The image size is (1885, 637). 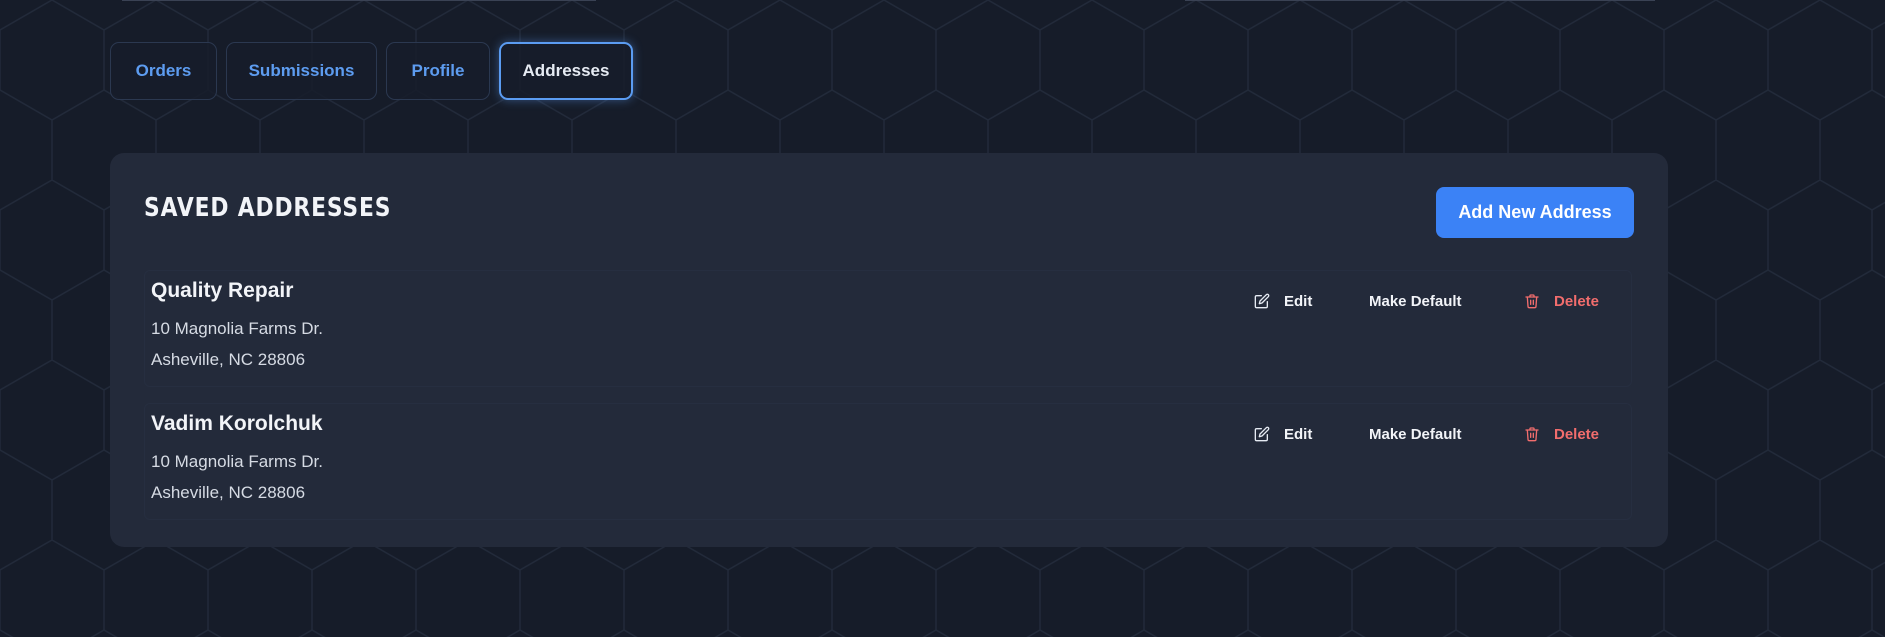 I want to click on page-title: SAVED ADDRESSES, so click(x=268, y=208).